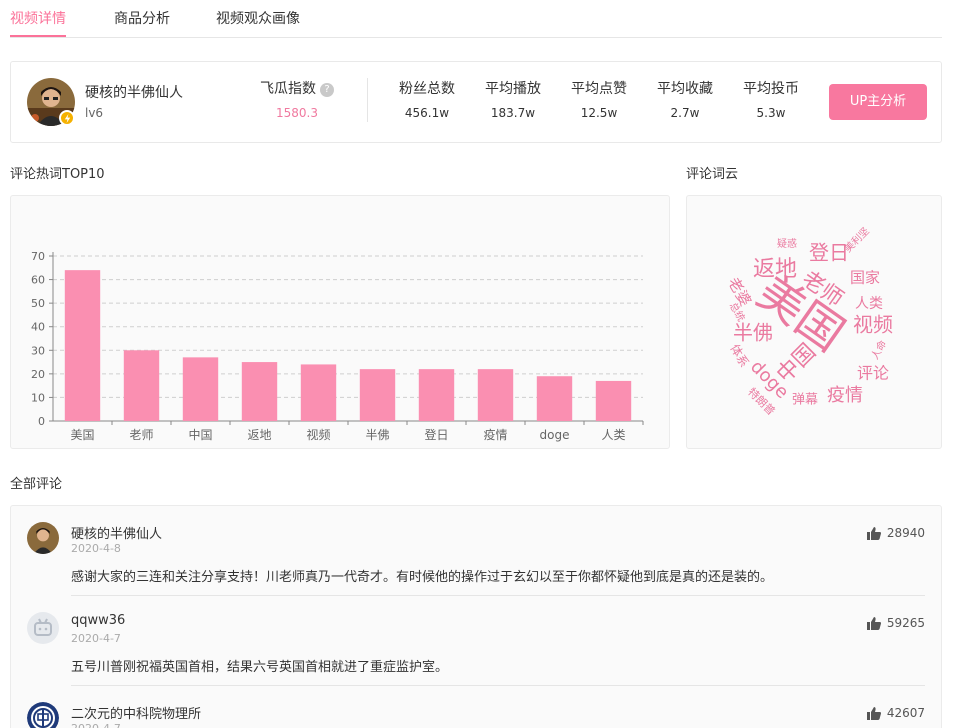  What do you see at coordinates (771, 99) in the screenshot?
I see `metric-avg-coin: 平均投币 5.3w` at bounding box center [771, 99].